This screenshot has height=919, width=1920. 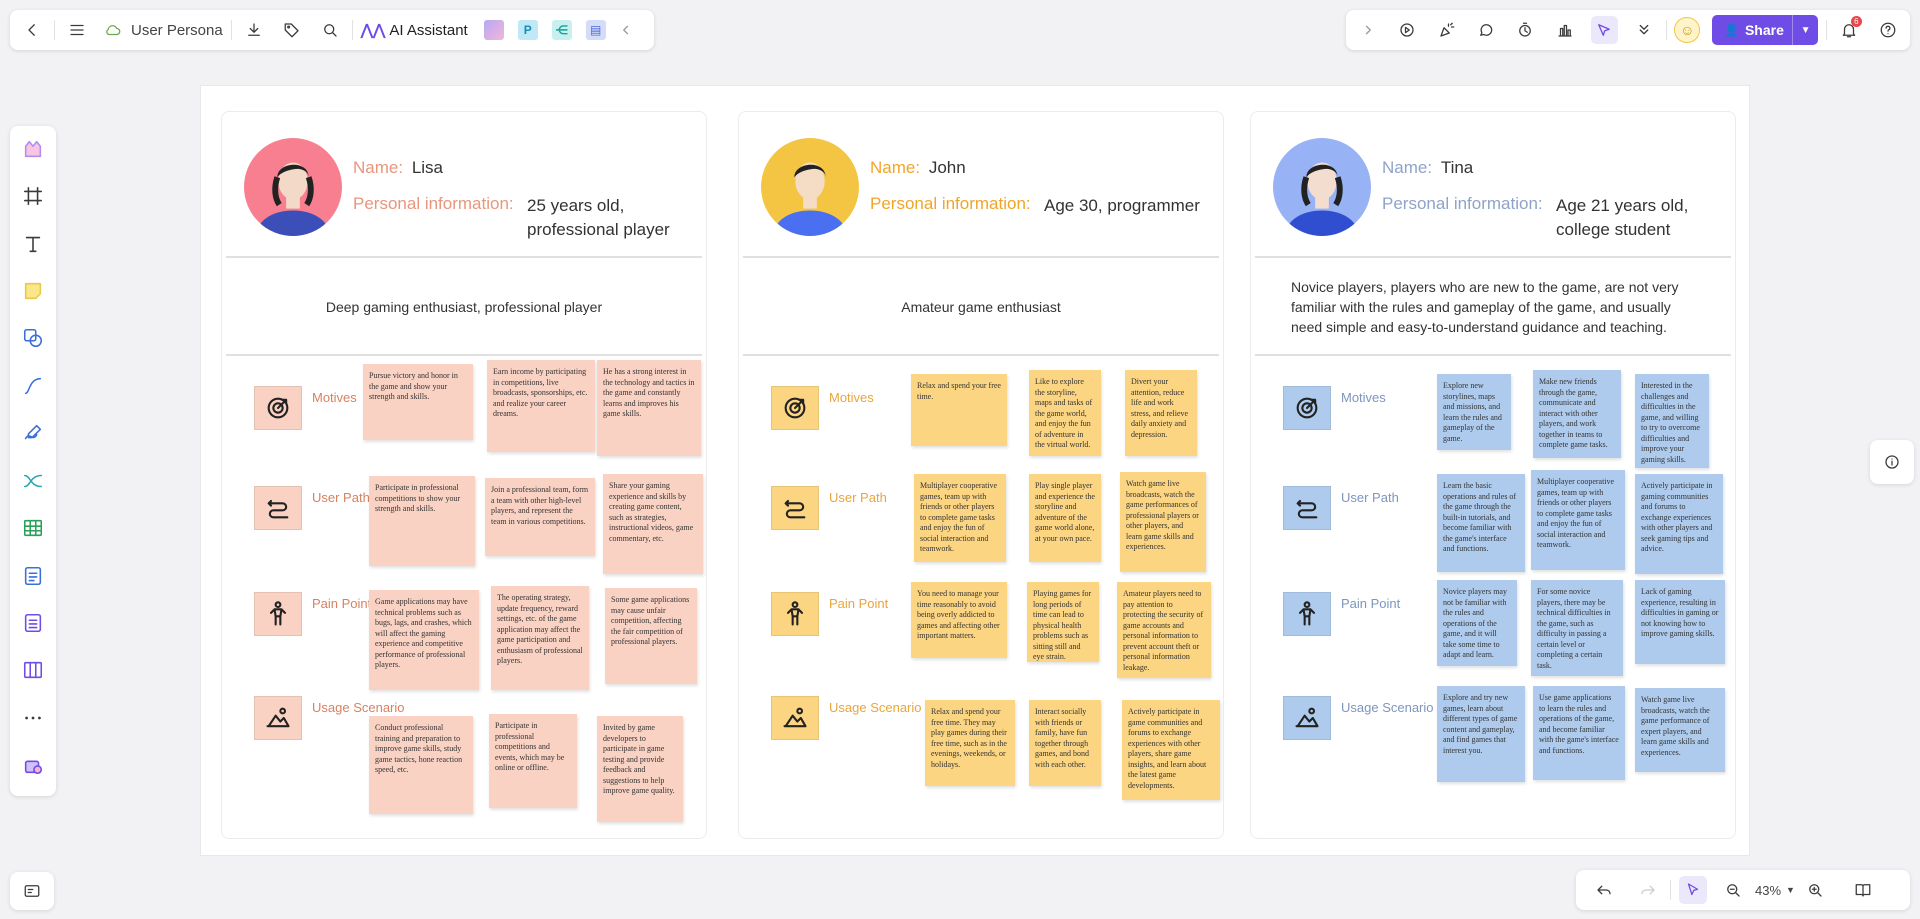 I want to click on kanban-icon, so click(x=33, y=670).